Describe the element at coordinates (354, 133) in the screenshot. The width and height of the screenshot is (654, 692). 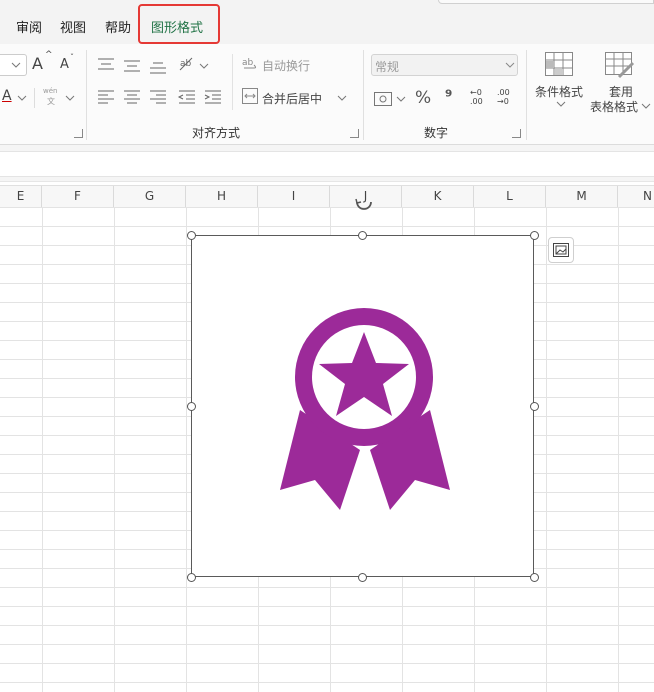
I see `alignment-dialog-launcher-icon` at that location.